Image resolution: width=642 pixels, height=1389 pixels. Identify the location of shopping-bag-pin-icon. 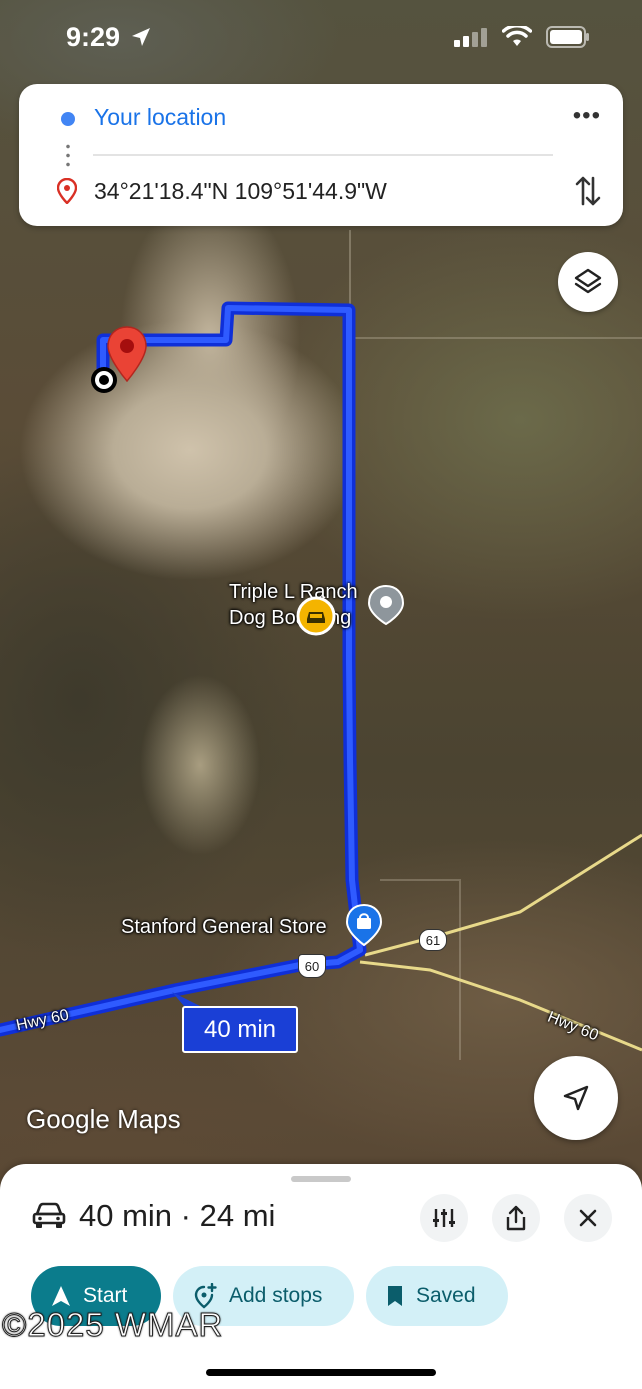
(364, 925).